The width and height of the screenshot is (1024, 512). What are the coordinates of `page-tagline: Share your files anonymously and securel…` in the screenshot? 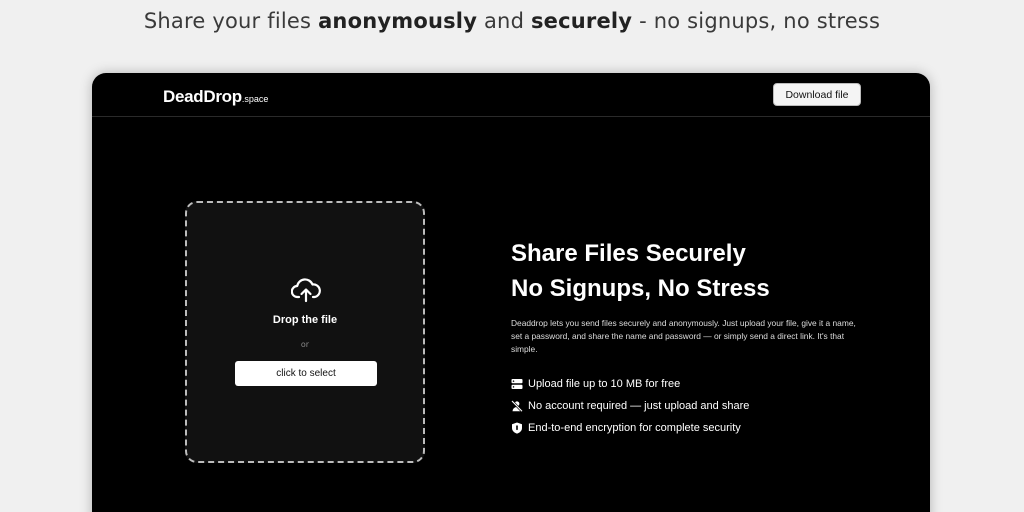 It's located at (512, 21).